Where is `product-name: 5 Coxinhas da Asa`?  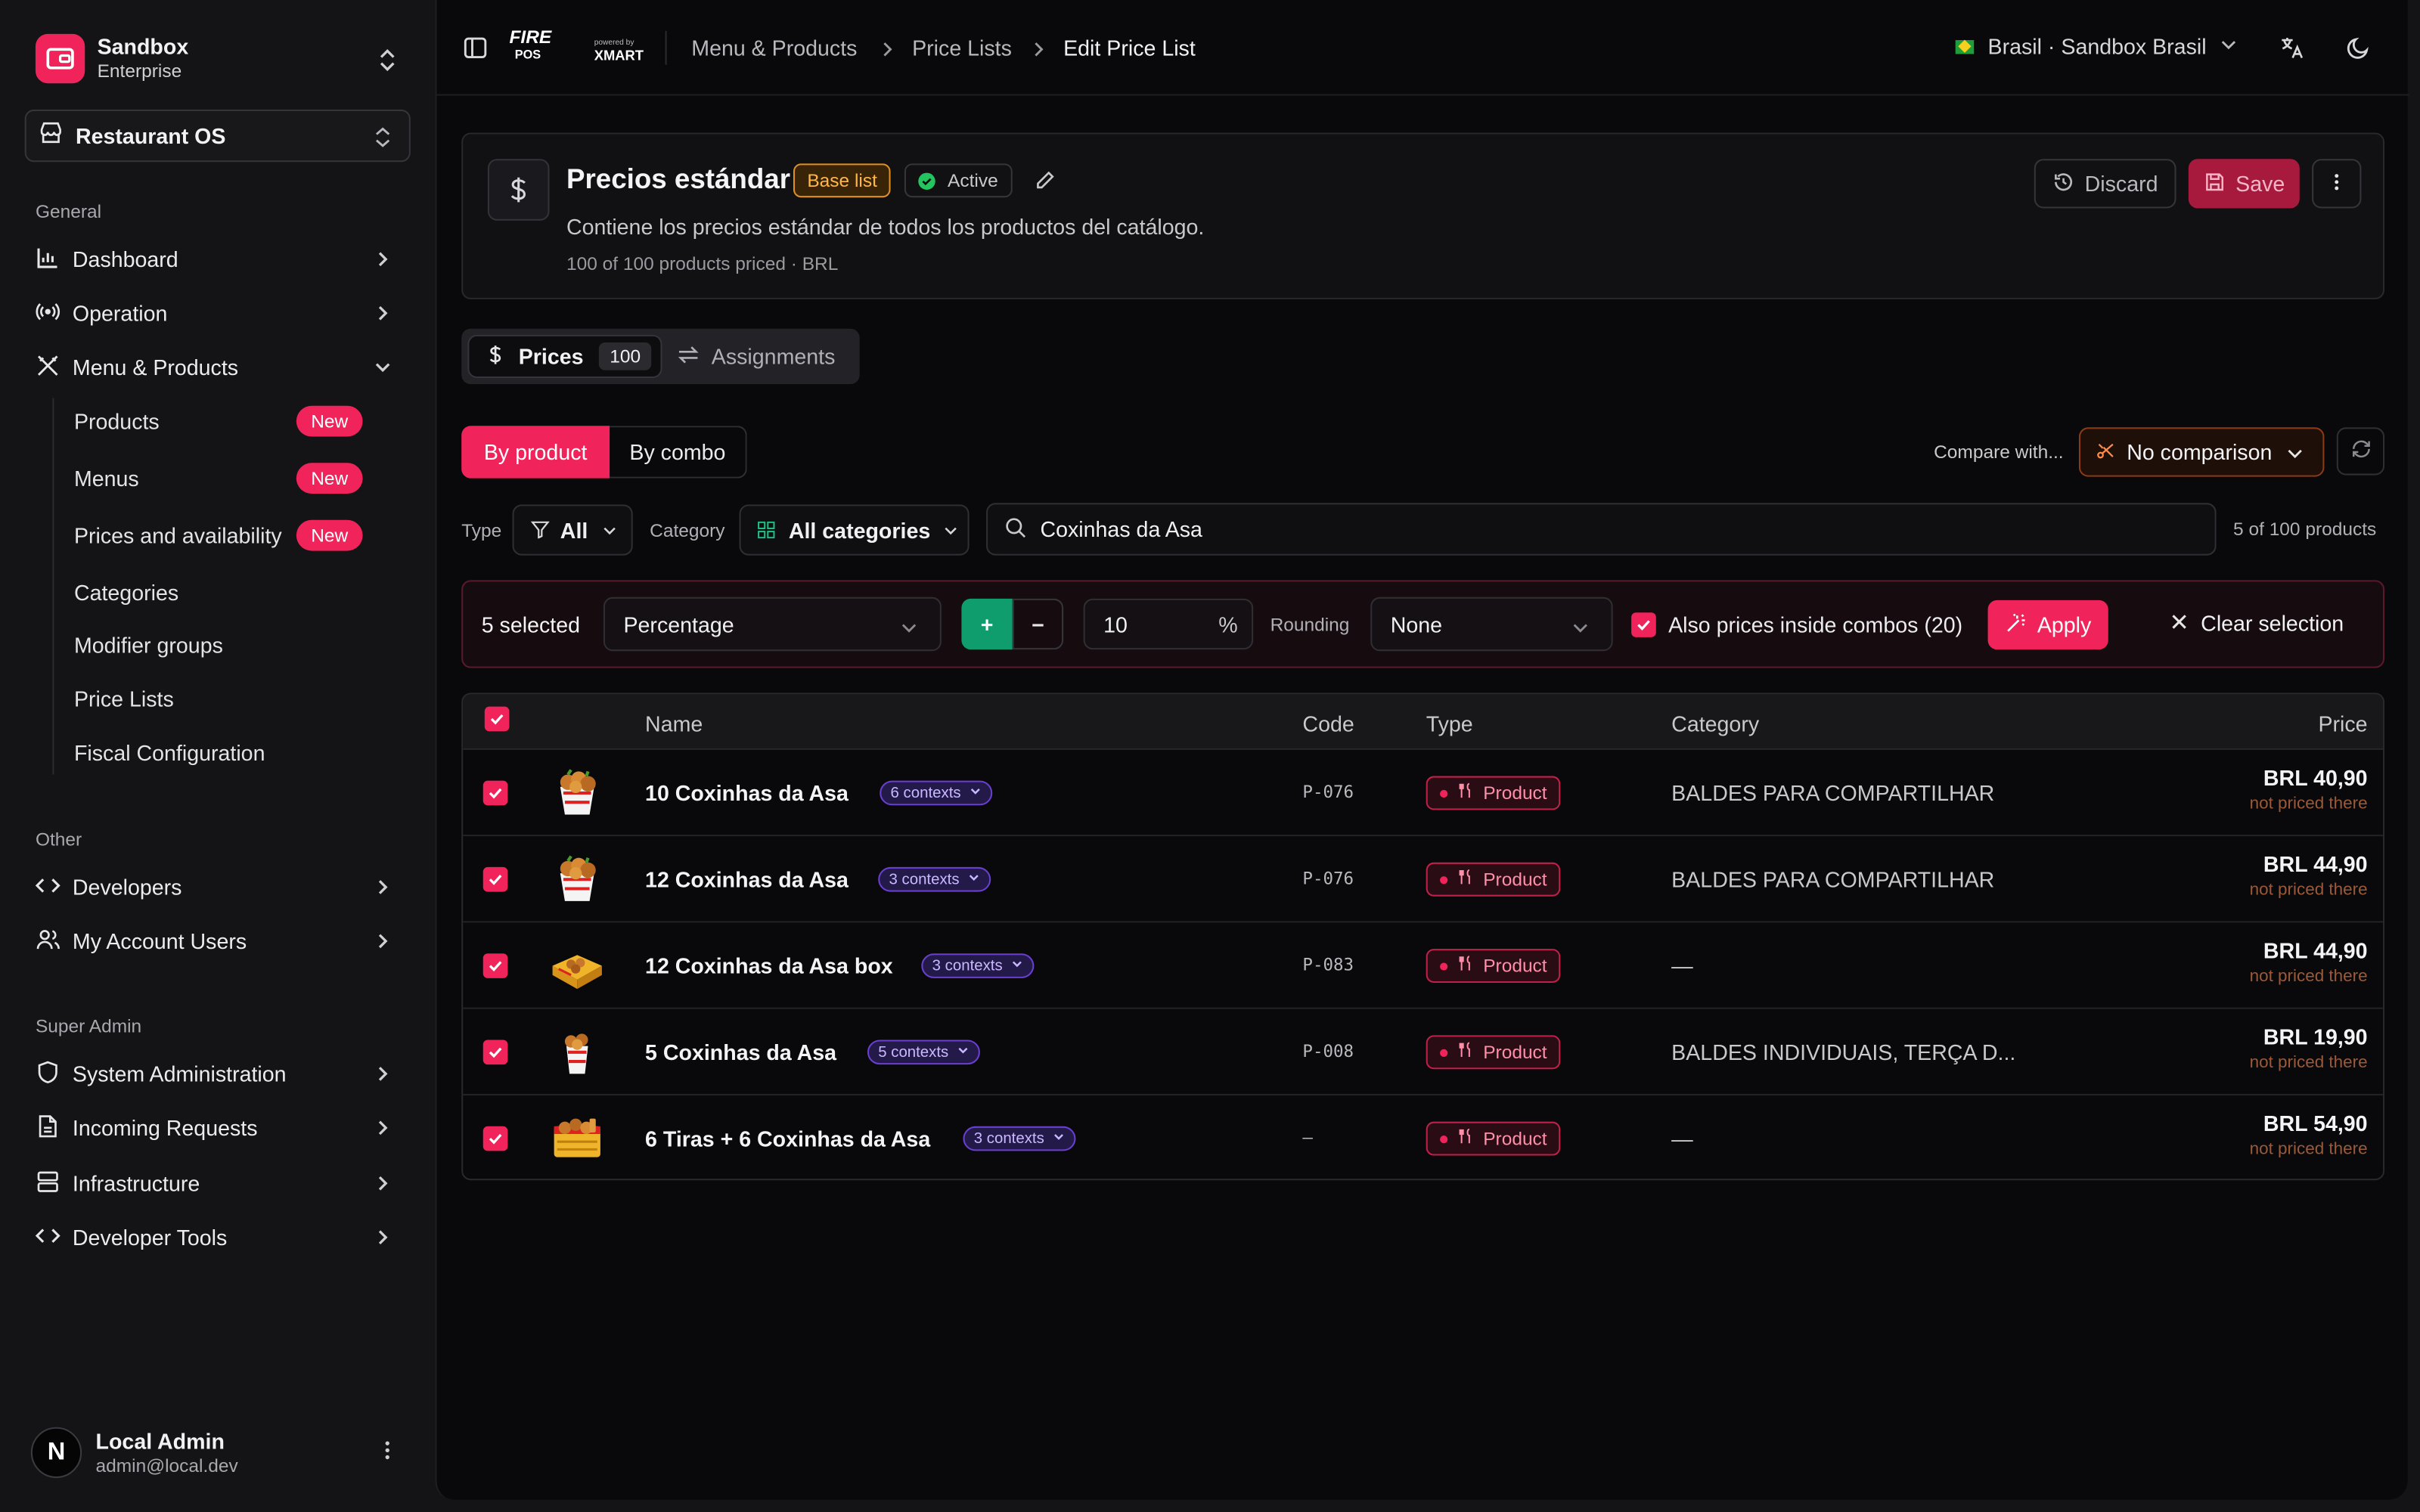 product-name: 5 Coxinhas da Asa is located at coordinates (740, 1052).